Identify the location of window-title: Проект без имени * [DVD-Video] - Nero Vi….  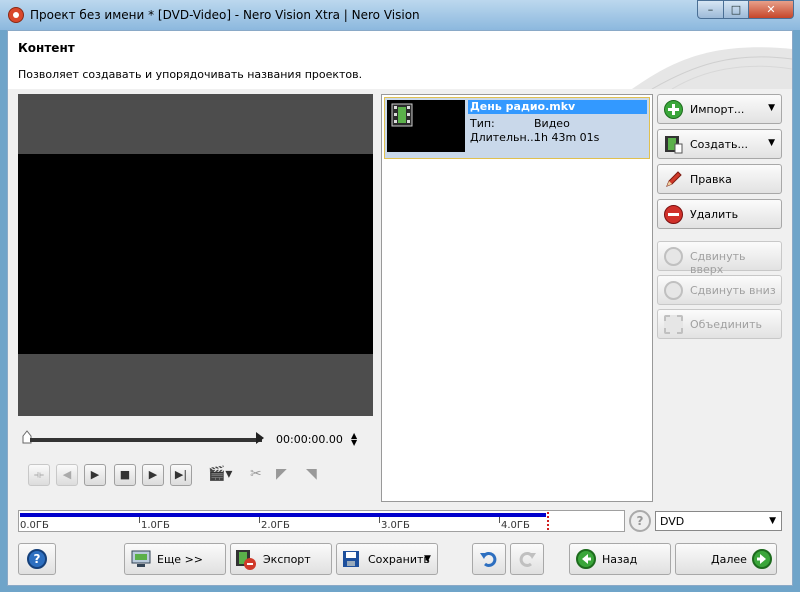
(225, 15).